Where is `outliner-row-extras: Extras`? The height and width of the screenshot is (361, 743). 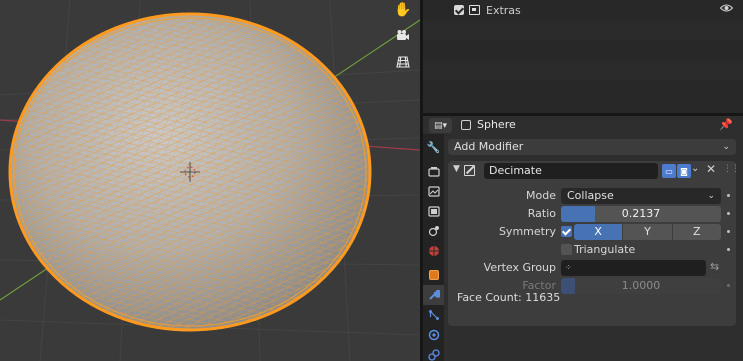
outliner-row-extras: Extras is located at coordinates (583, 10).